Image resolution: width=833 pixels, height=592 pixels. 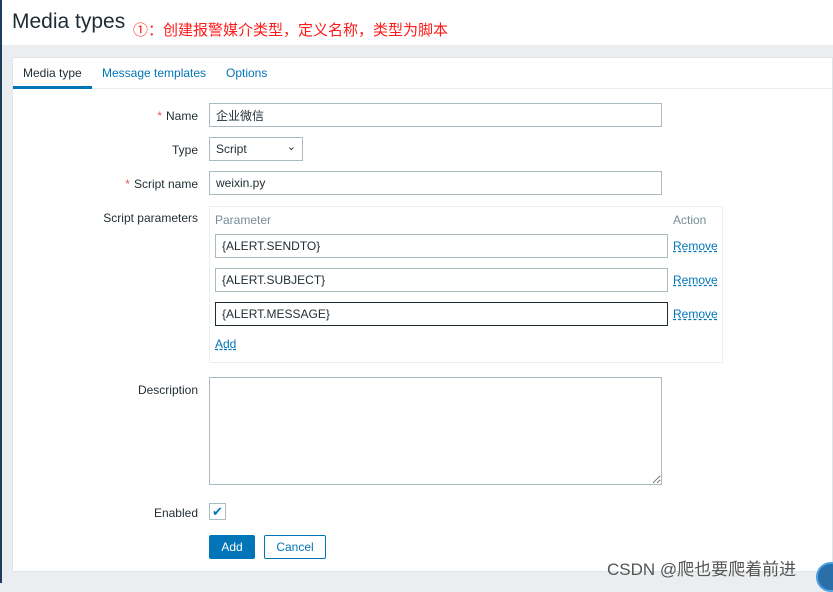 I want to click on tab-bar: Media type Message templates Options, so click(x=422, y=73).